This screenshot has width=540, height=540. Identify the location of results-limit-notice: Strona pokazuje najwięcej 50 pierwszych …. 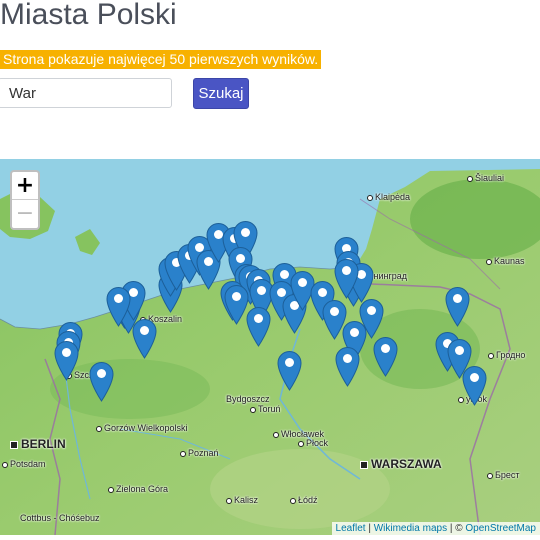
(161, 59).